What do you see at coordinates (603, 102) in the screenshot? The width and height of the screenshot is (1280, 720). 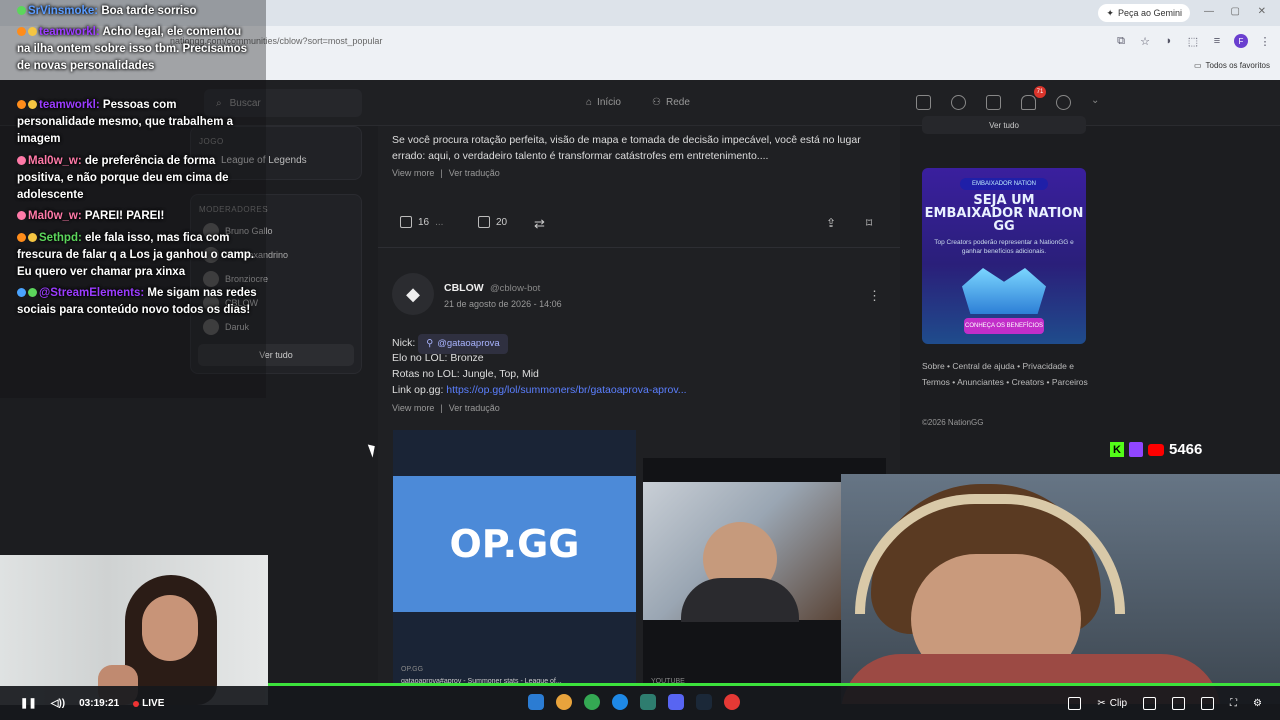 I see `nav-home: ⌂ Início` at bounding box center [603, 102].